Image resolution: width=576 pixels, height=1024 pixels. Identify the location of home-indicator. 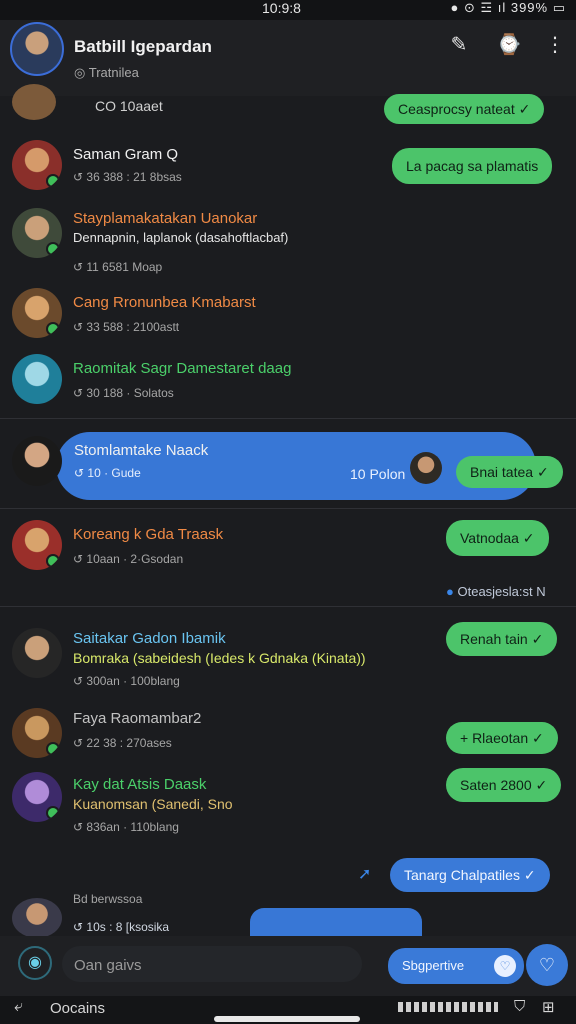
(287, 1019).